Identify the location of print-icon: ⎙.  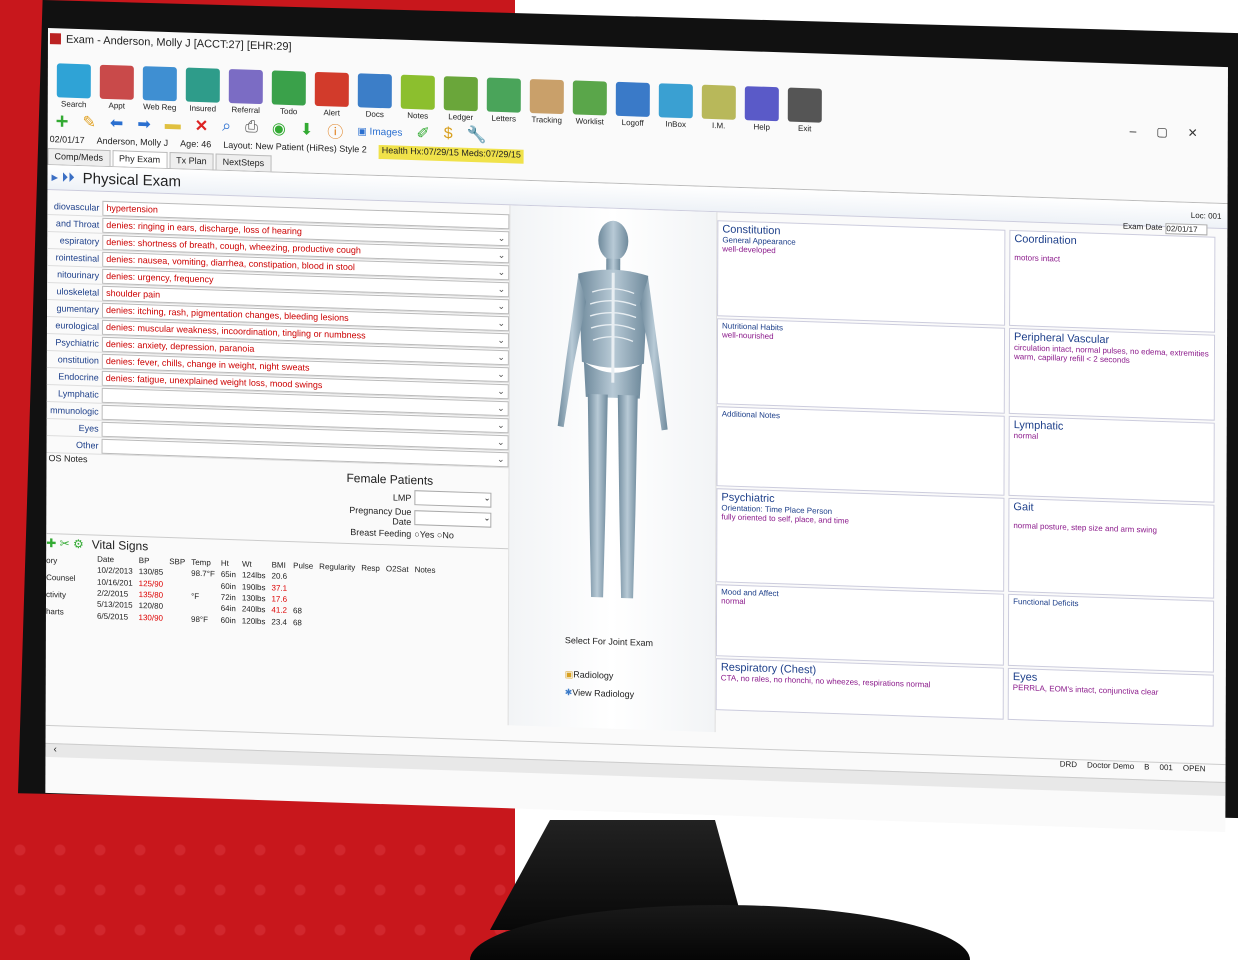
(251, 128).